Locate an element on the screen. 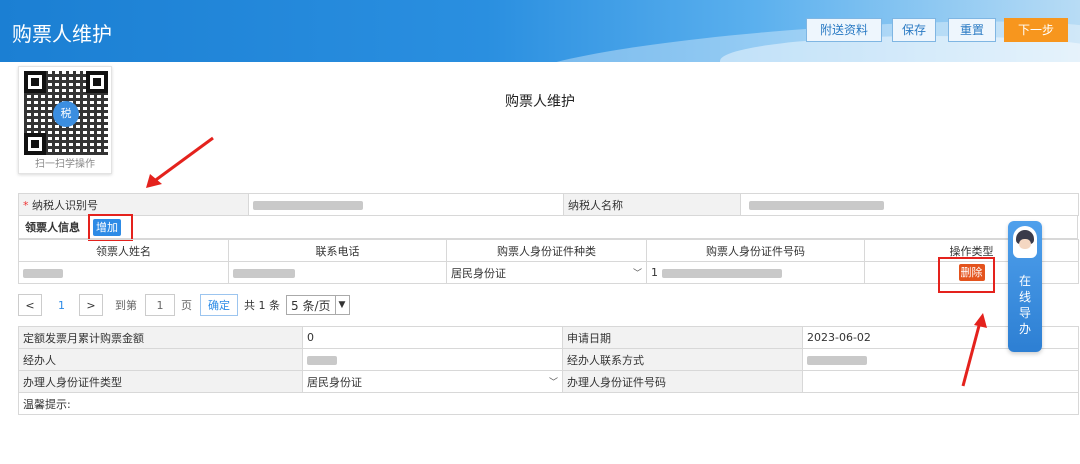 This screenshot has height=464, width=1080. handler-id-number-input is located at coordinates (940, 381).